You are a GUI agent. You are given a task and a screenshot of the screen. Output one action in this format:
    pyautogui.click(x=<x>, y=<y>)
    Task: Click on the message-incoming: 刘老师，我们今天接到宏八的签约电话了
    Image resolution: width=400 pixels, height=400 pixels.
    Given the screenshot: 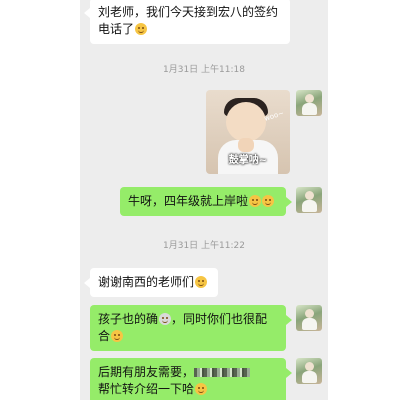 What is the action you would take?
    pyautogui.click(x=187, y=22)
    